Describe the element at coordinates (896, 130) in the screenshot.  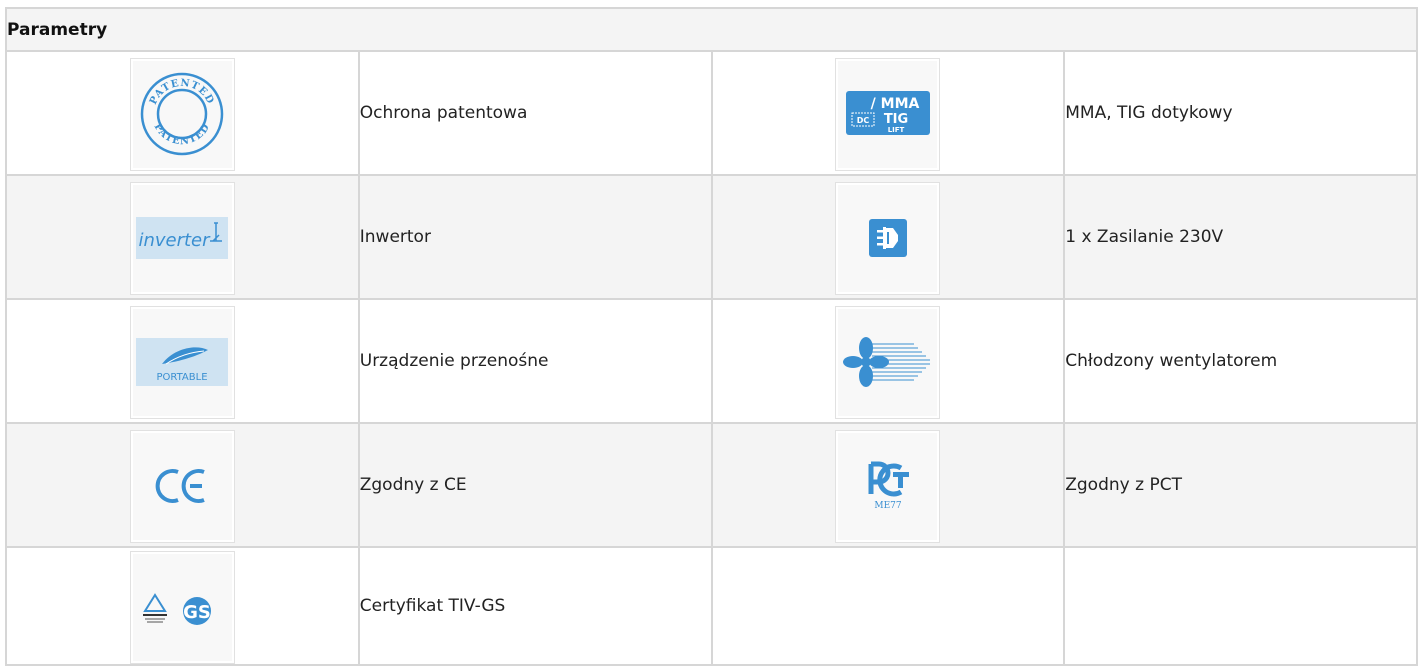
I see `svg-text: LIFT` at that location.